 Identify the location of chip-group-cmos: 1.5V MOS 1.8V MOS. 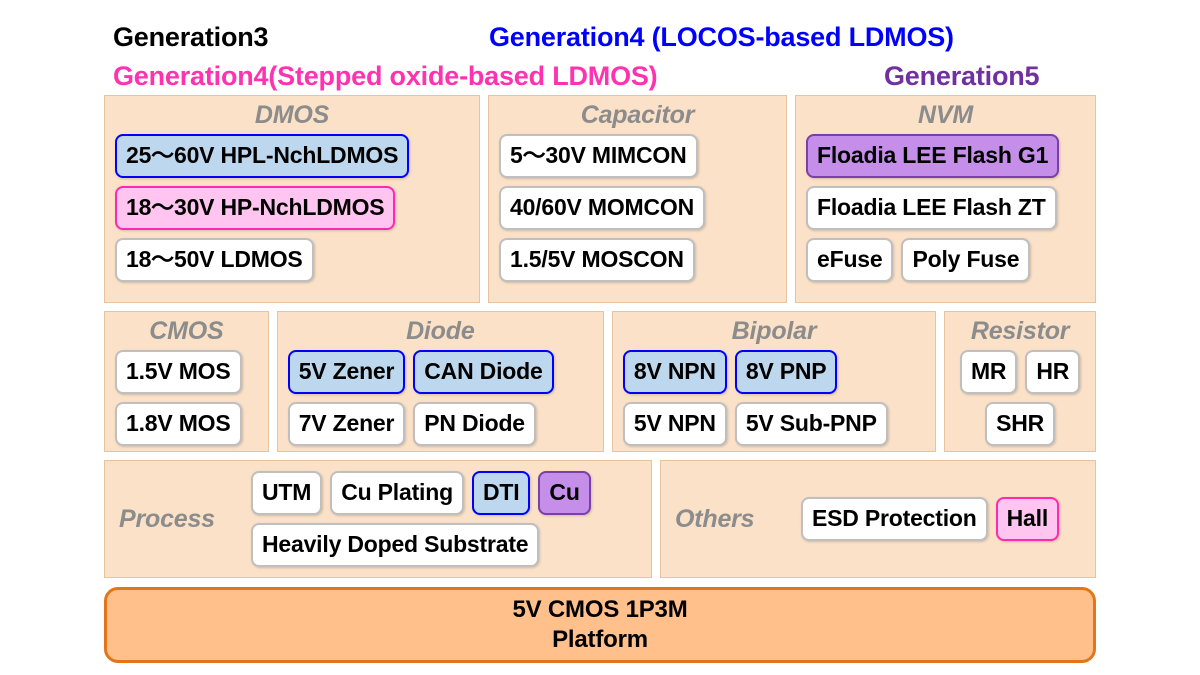
(186, 398).